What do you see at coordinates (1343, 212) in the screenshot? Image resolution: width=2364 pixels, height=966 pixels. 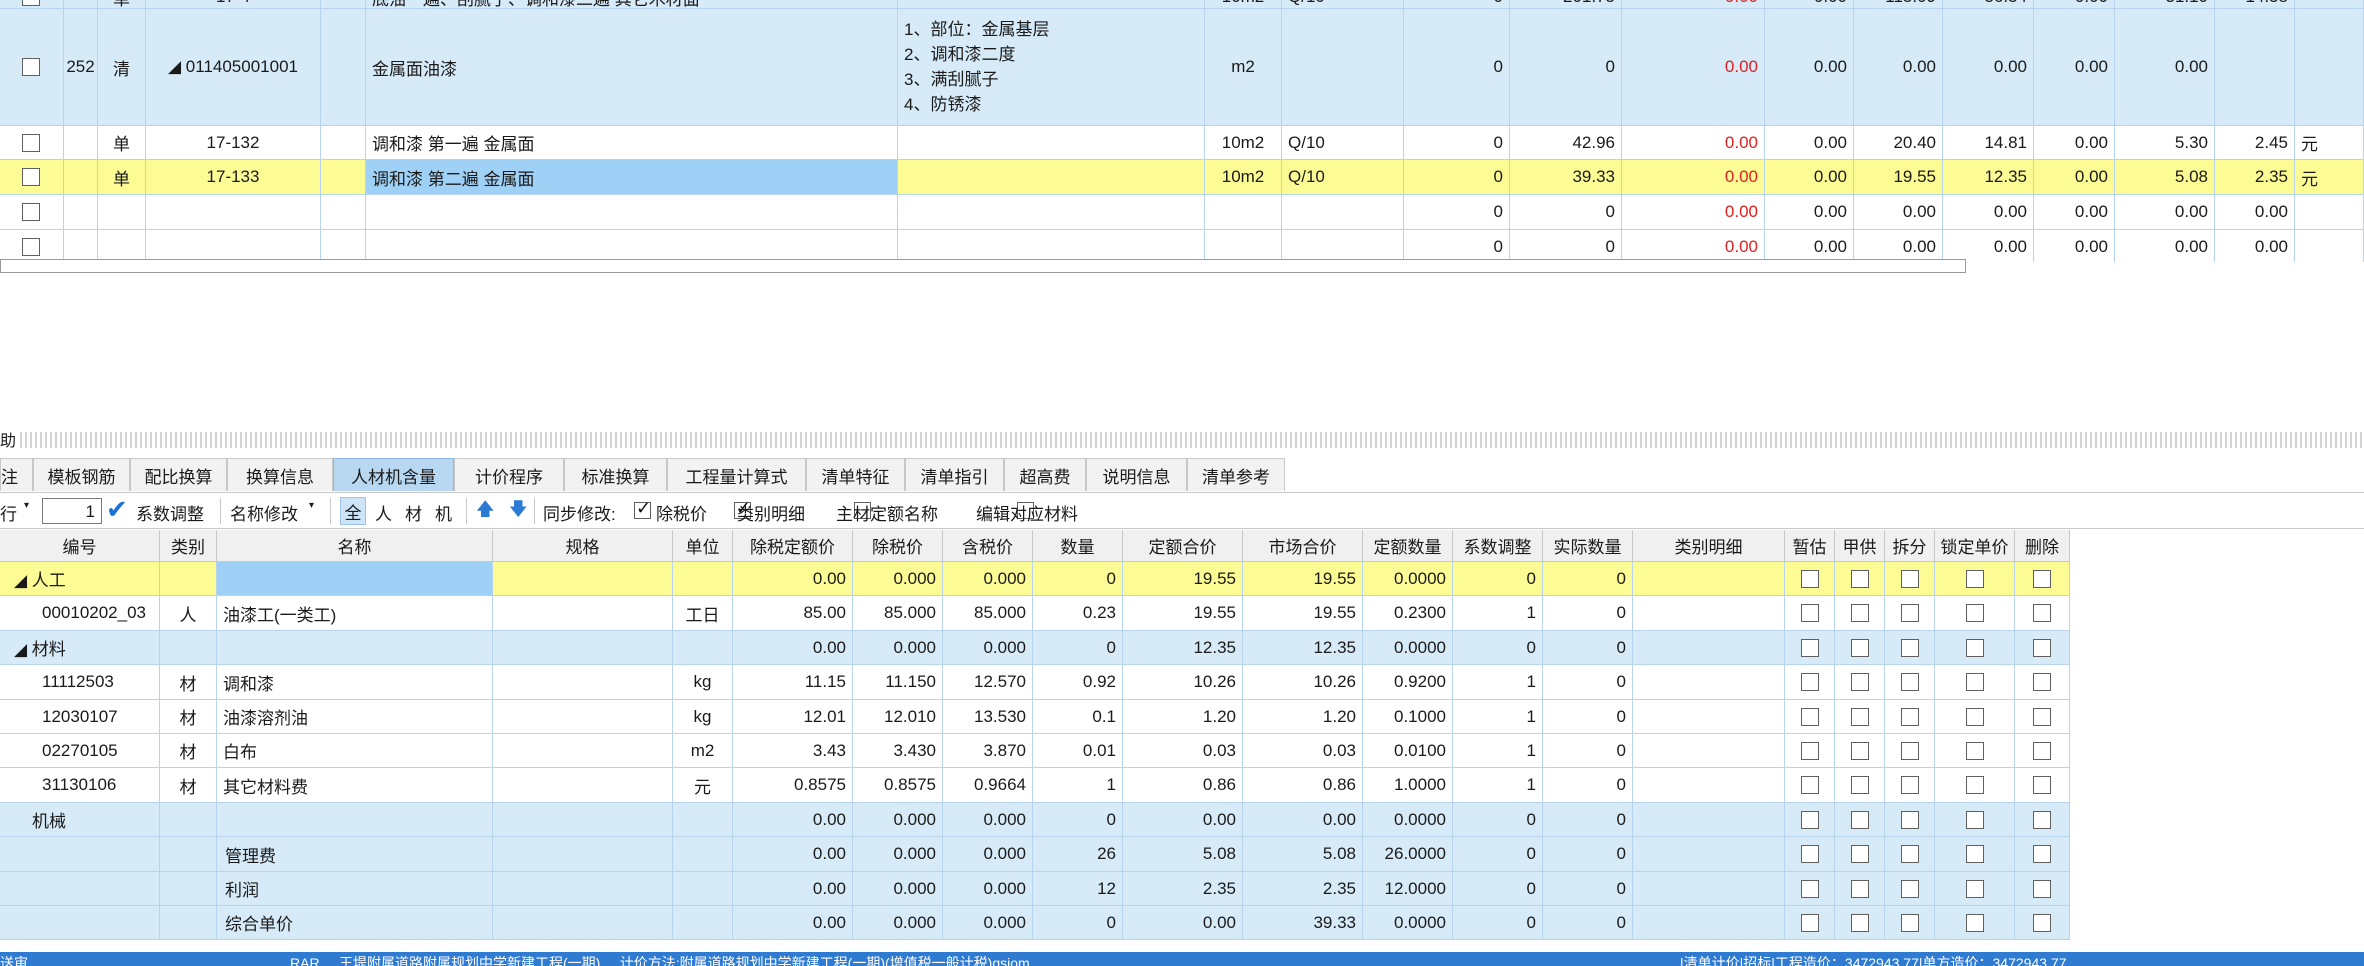 I see `cell-qty_expr` at bounding box center [1343, 212].